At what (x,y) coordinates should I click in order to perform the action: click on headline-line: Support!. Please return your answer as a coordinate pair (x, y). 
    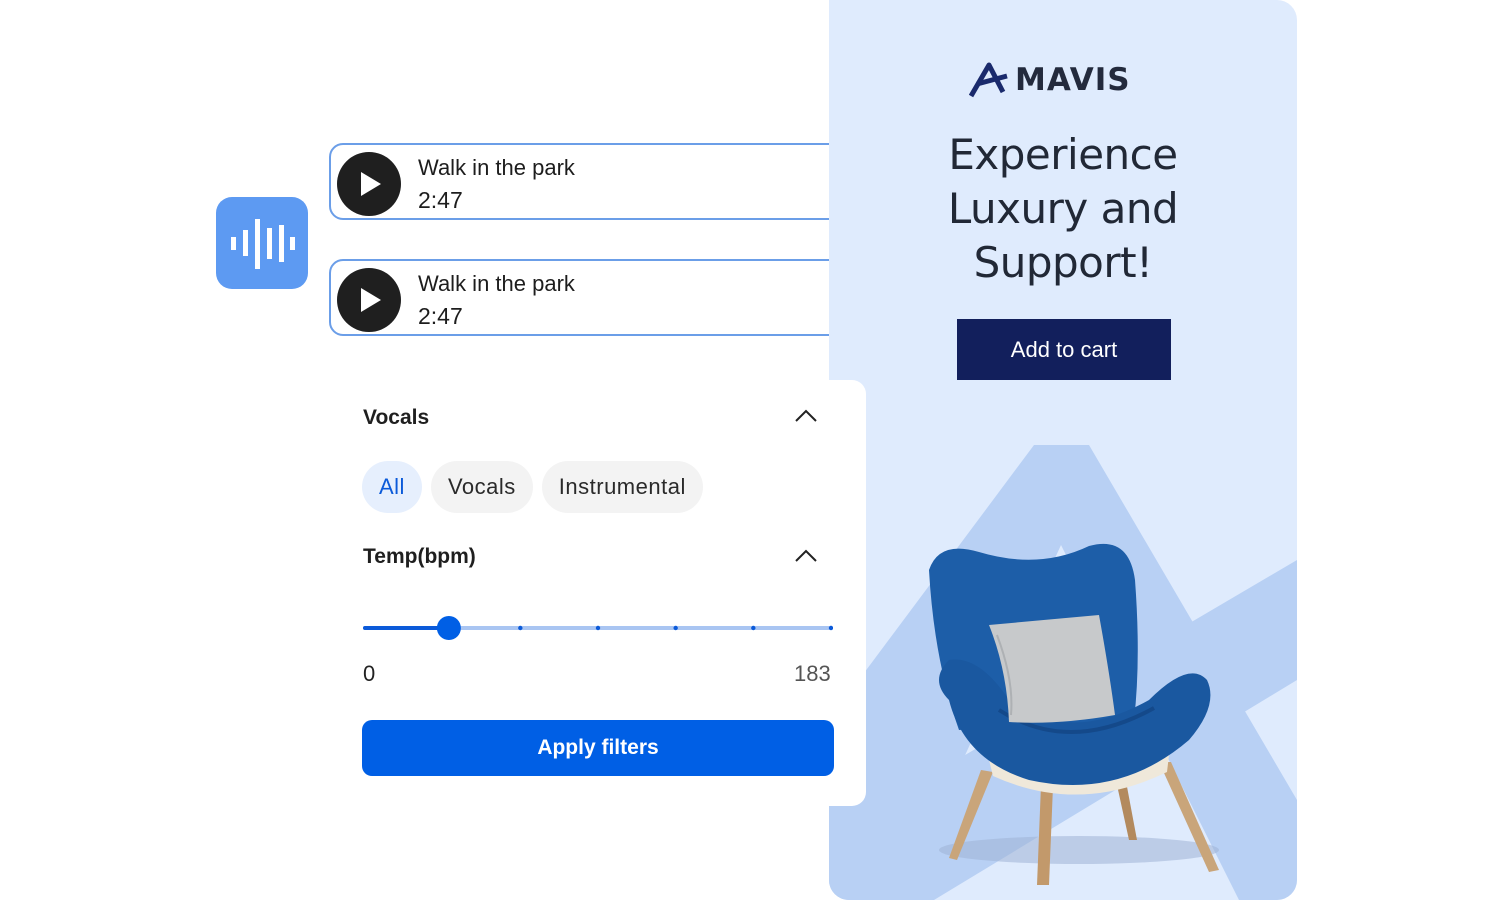
    Looking at the image, I should click on (1063, 262).